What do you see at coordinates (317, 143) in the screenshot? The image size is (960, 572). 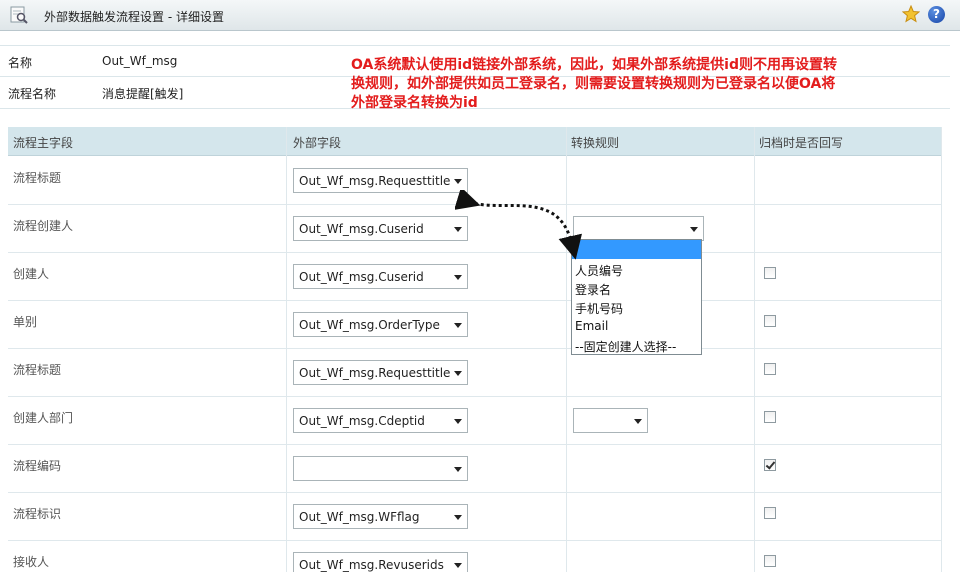 I see `header-external-field: 外部字段` at bounding box center [317, 143].